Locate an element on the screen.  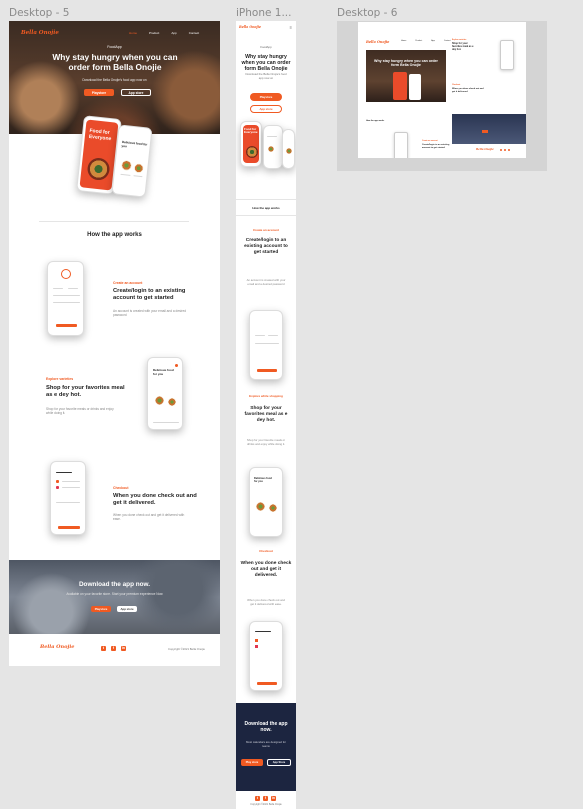
mobile-step1-kicker: Create an account is located at coordinates (265, 230).